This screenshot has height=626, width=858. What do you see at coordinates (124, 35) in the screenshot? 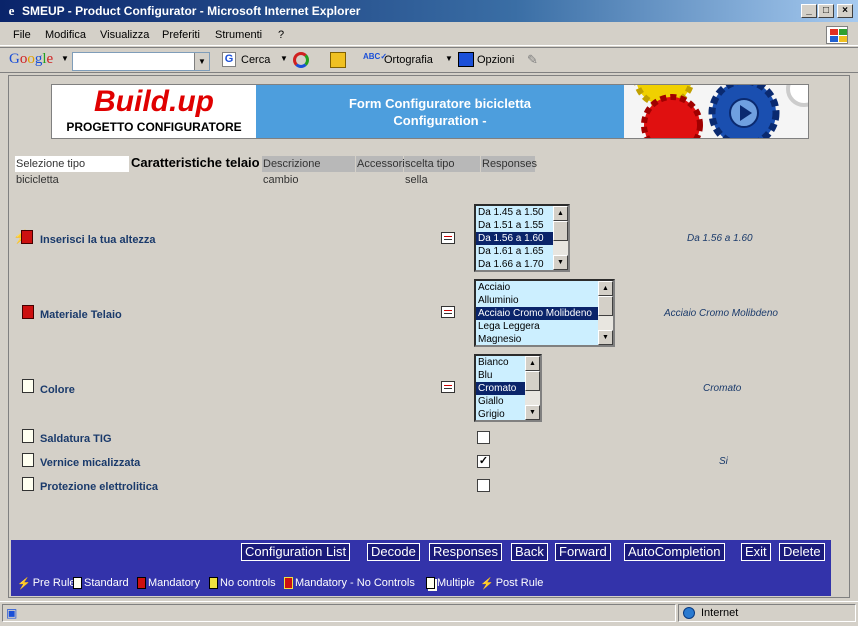
I see `menu-visualizza: Visualizza` at bounding box center [124, 35].